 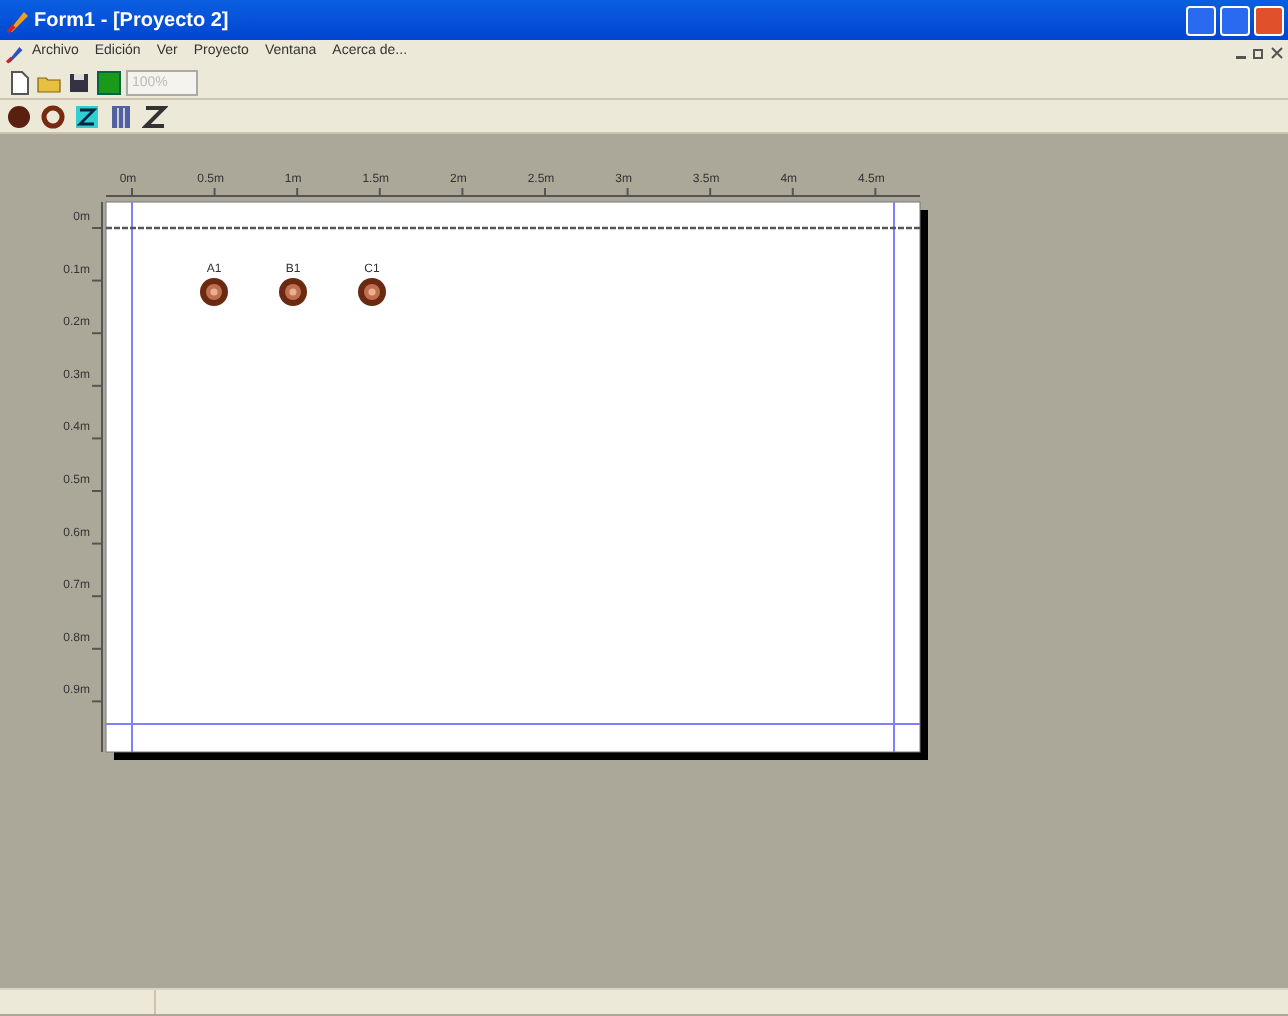 What do you see at coordinates (1259, 53) in the screenshot?
I see `restore-icon` at bounding box center [1259, 53].